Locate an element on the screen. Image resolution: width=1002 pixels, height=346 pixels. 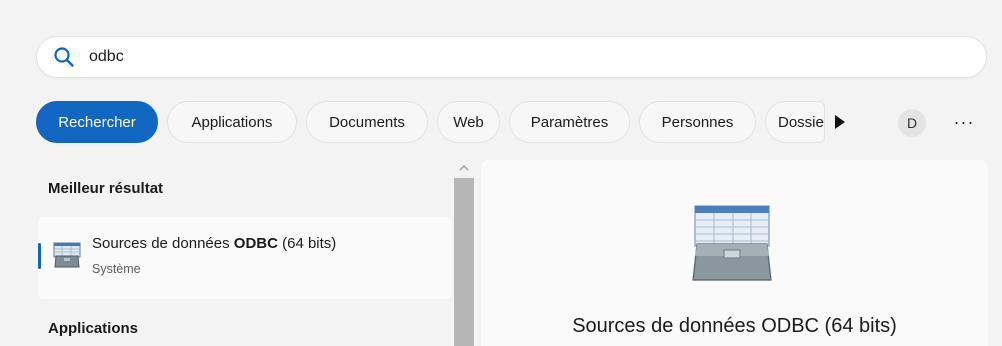
filter-personnes: Personnes is located at coordinates (697, 122).